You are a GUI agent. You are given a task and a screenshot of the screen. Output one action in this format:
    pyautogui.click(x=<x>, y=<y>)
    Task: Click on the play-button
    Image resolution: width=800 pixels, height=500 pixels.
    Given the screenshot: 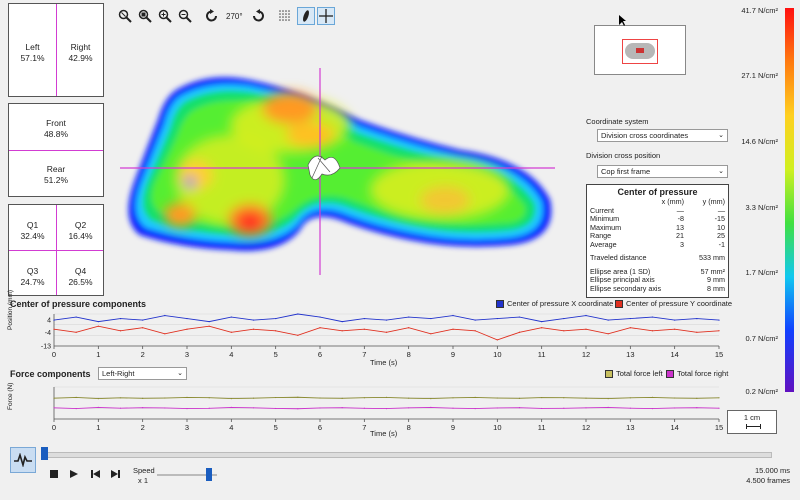 What is the action you would take?
    pyautogui.click(x=74, y=475)
    